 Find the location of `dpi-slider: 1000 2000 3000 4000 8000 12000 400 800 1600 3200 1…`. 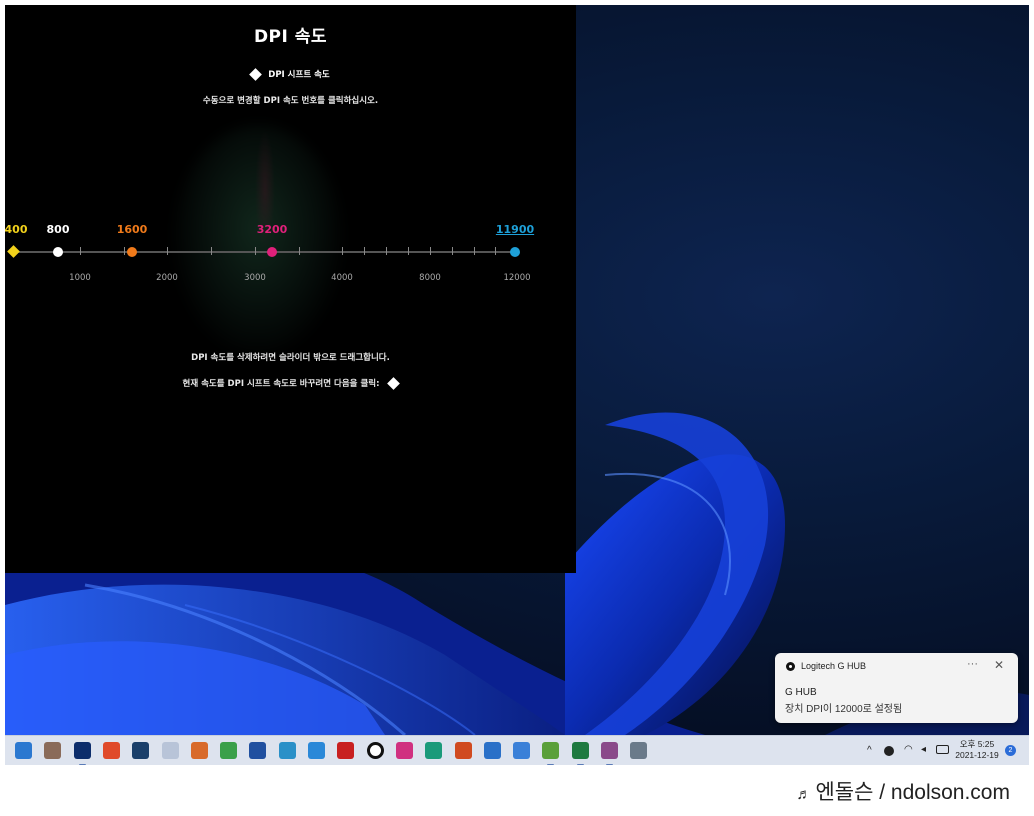

dpi-slider: 1000 2000 3000 4000 8000 12000 400 800 1600 3200 1… is located at coordinates (290, 258).